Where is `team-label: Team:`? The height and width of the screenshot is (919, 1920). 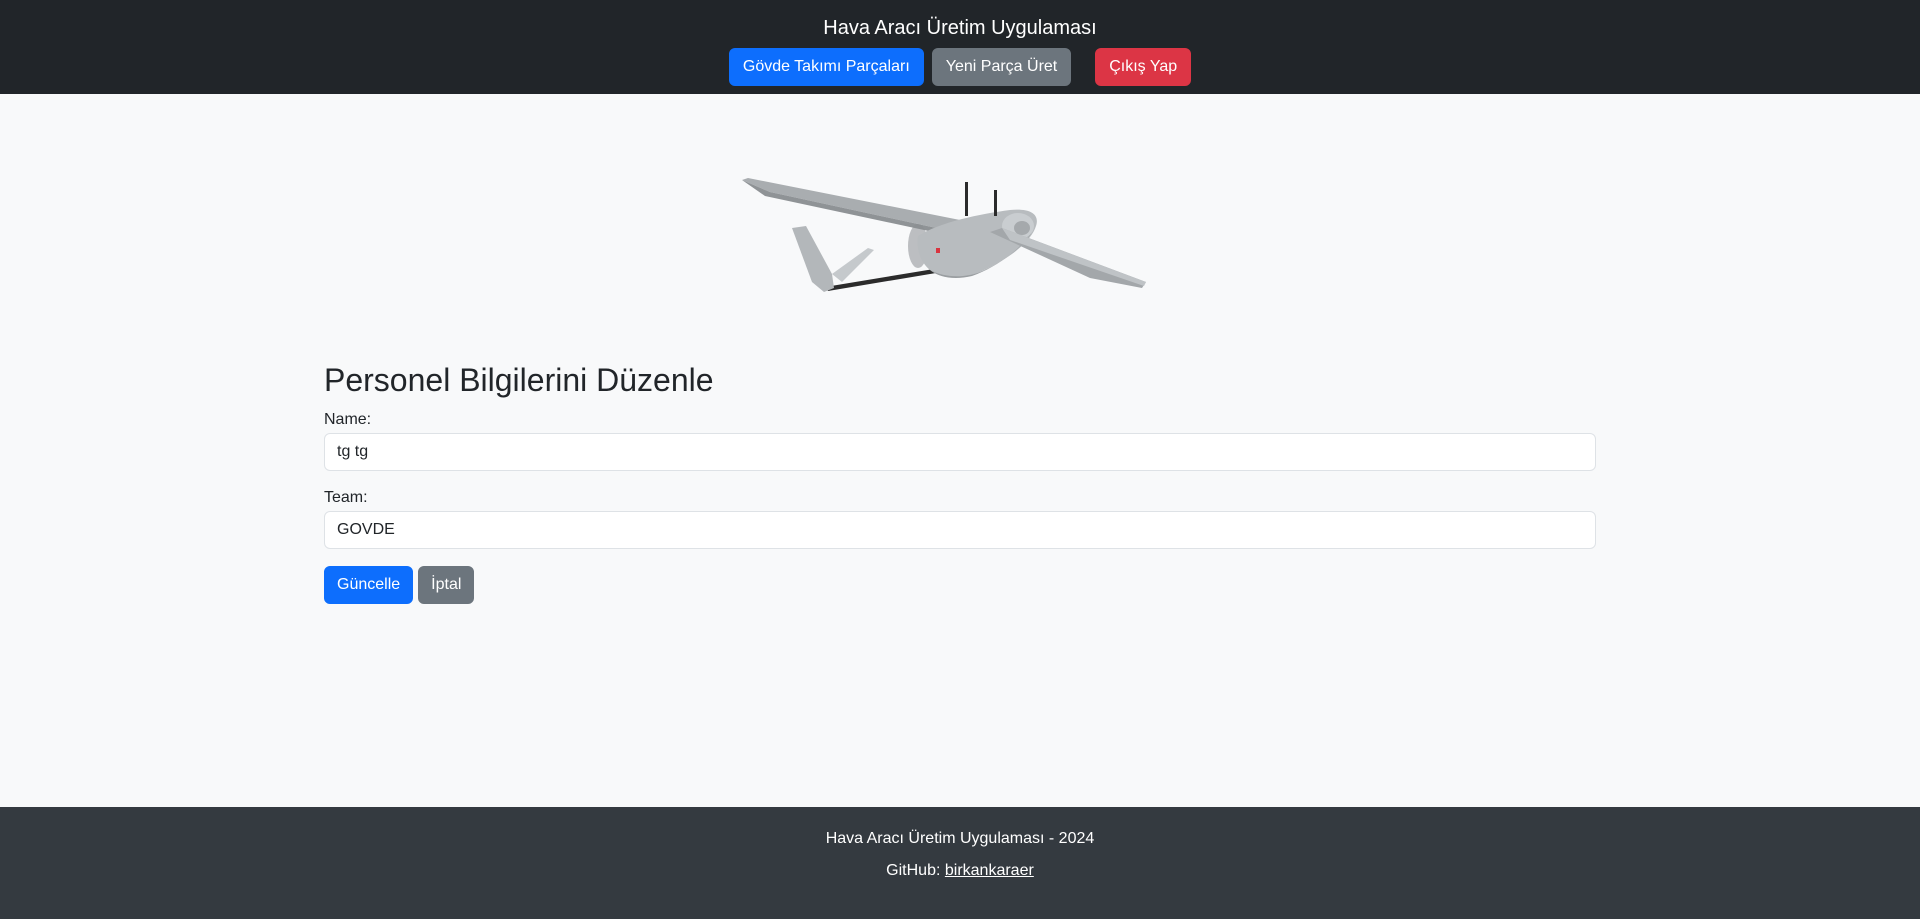
team-label: Team: is located at coordinates (346, 497).